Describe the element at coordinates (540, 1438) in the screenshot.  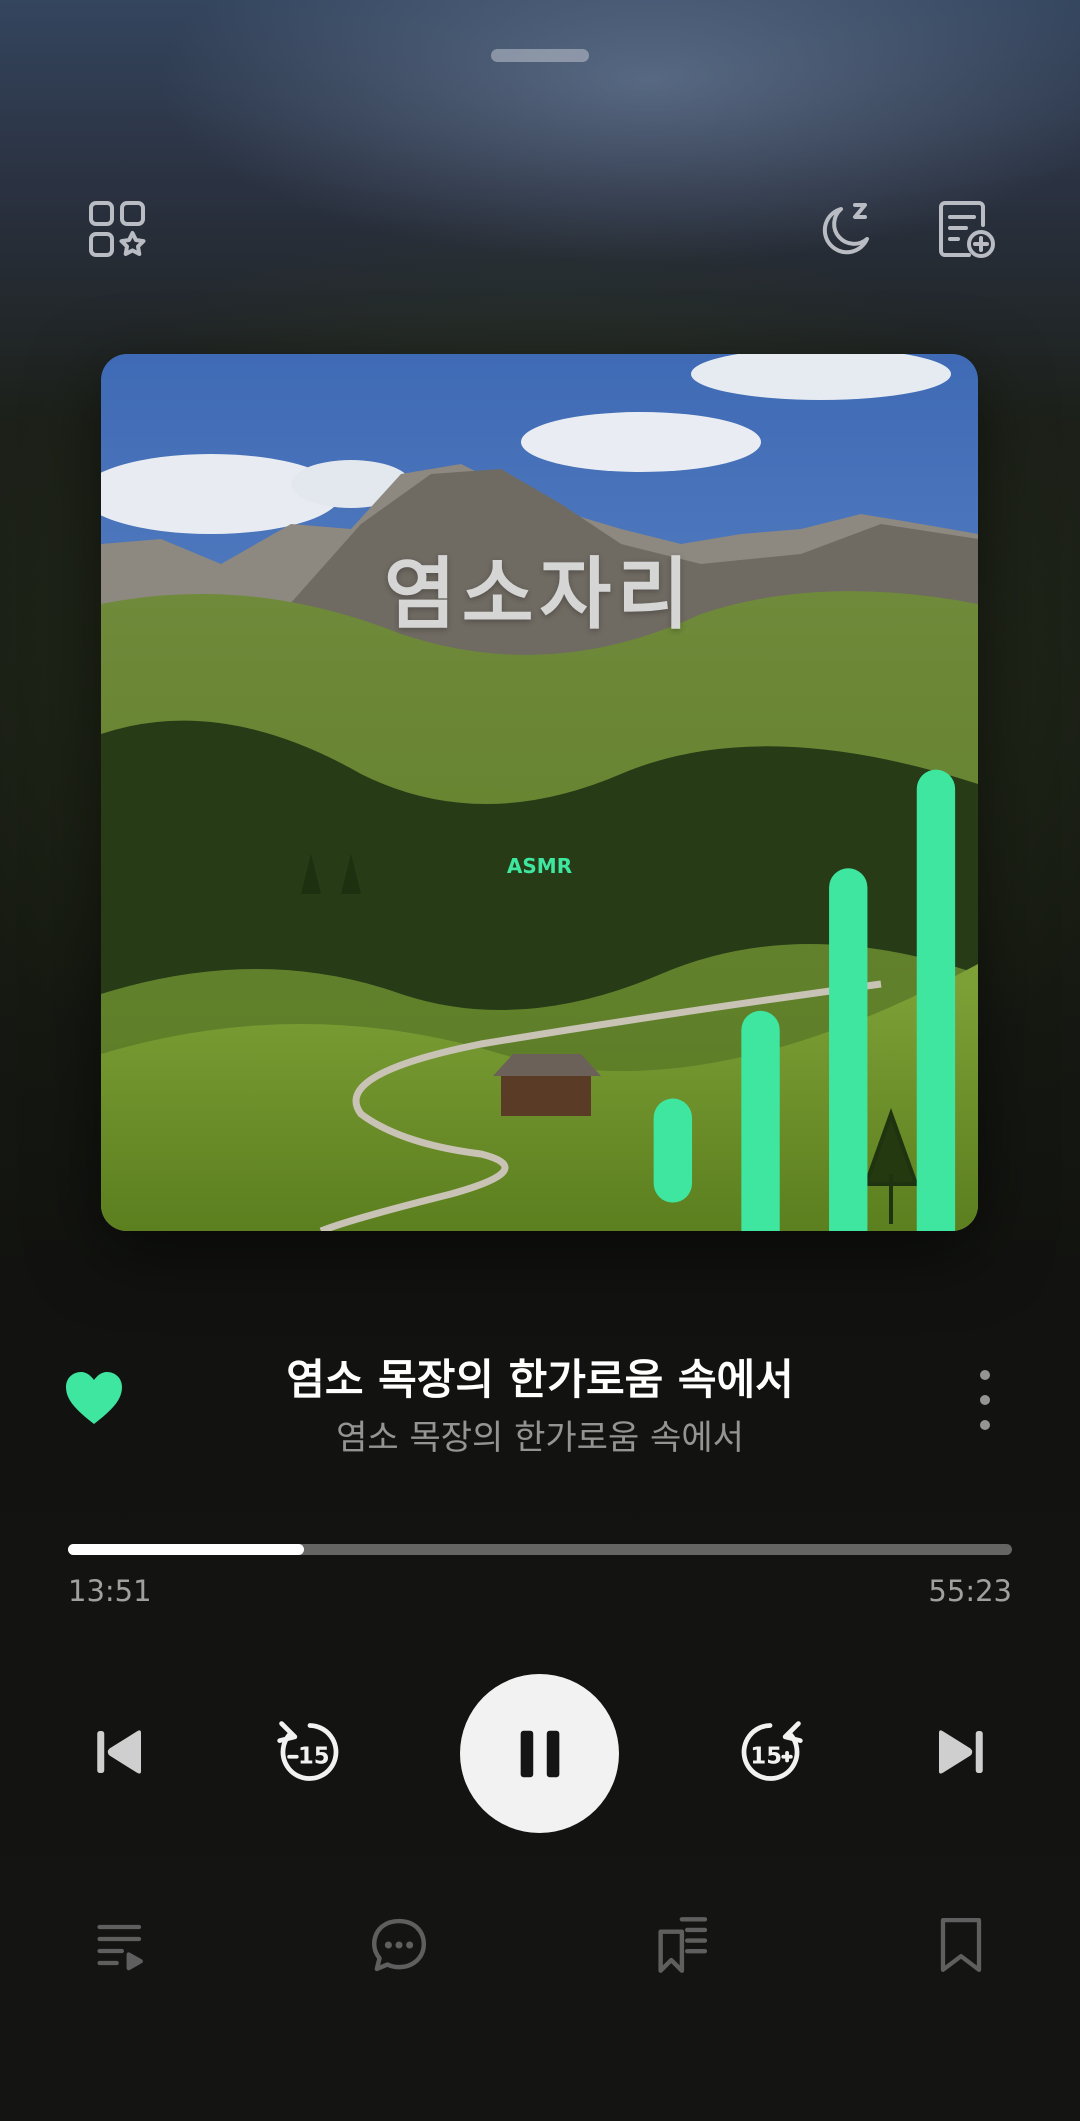
I see `track-subtitle: 염소 목장의 한가로움 속에서` at that location.